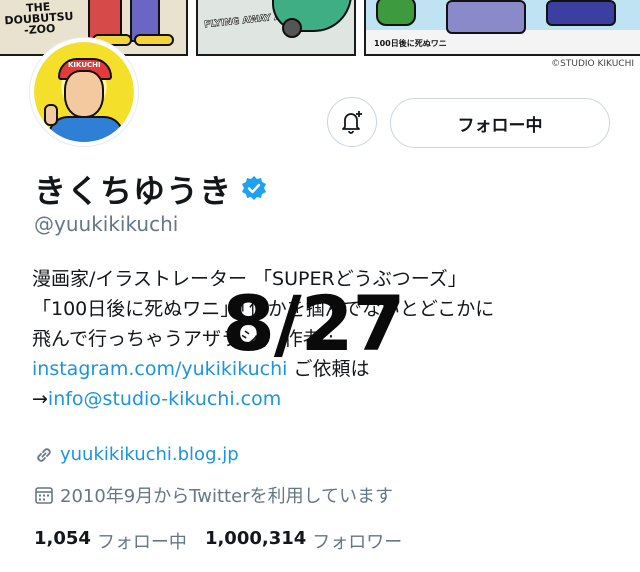 The width and height of the screenshot is (640, 572). What do you see at coordinates (410, 43) in the screenshot?
I see `banner-panel-title: 100日後に死ぬワニ` at bounding box center [410, 43].